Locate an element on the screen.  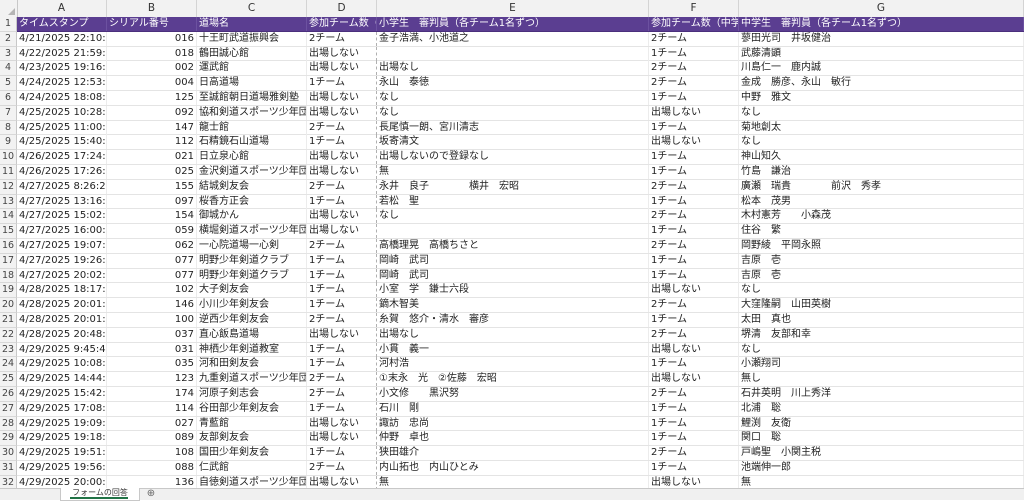
row-header: 16 is located at coordinates (8, 246).